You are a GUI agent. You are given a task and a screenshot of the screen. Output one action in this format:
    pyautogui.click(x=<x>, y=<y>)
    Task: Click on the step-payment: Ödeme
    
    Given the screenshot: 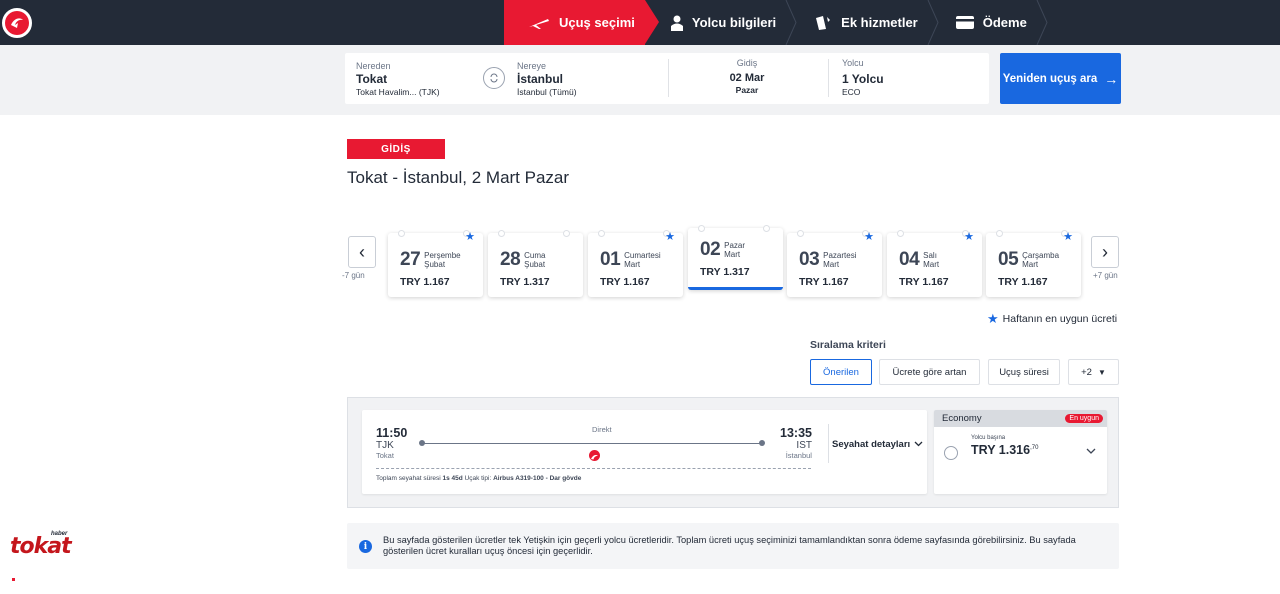 What is the action you would take?
    pyautogui.click(x=991, y=22)
    